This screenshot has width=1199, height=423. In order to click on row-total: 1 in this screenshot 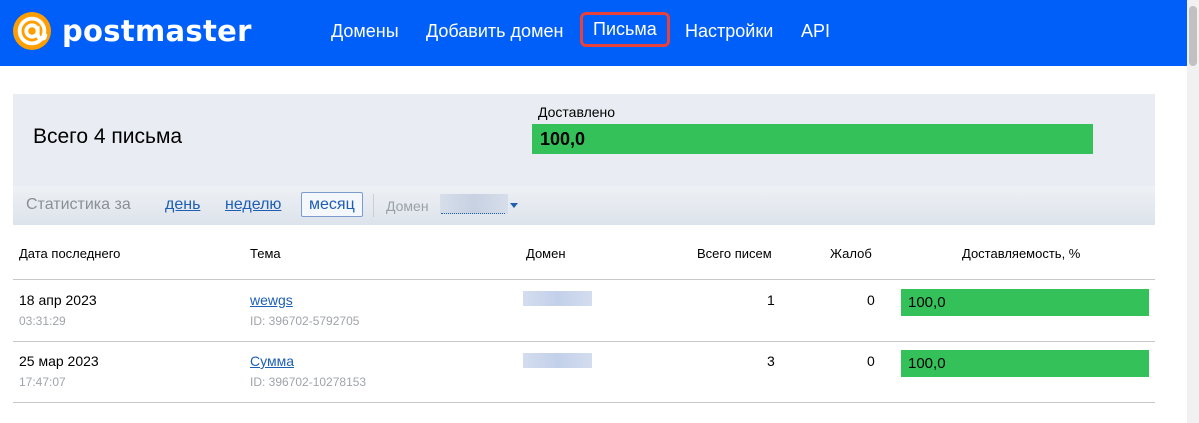, I will do `click(771, 300)`.